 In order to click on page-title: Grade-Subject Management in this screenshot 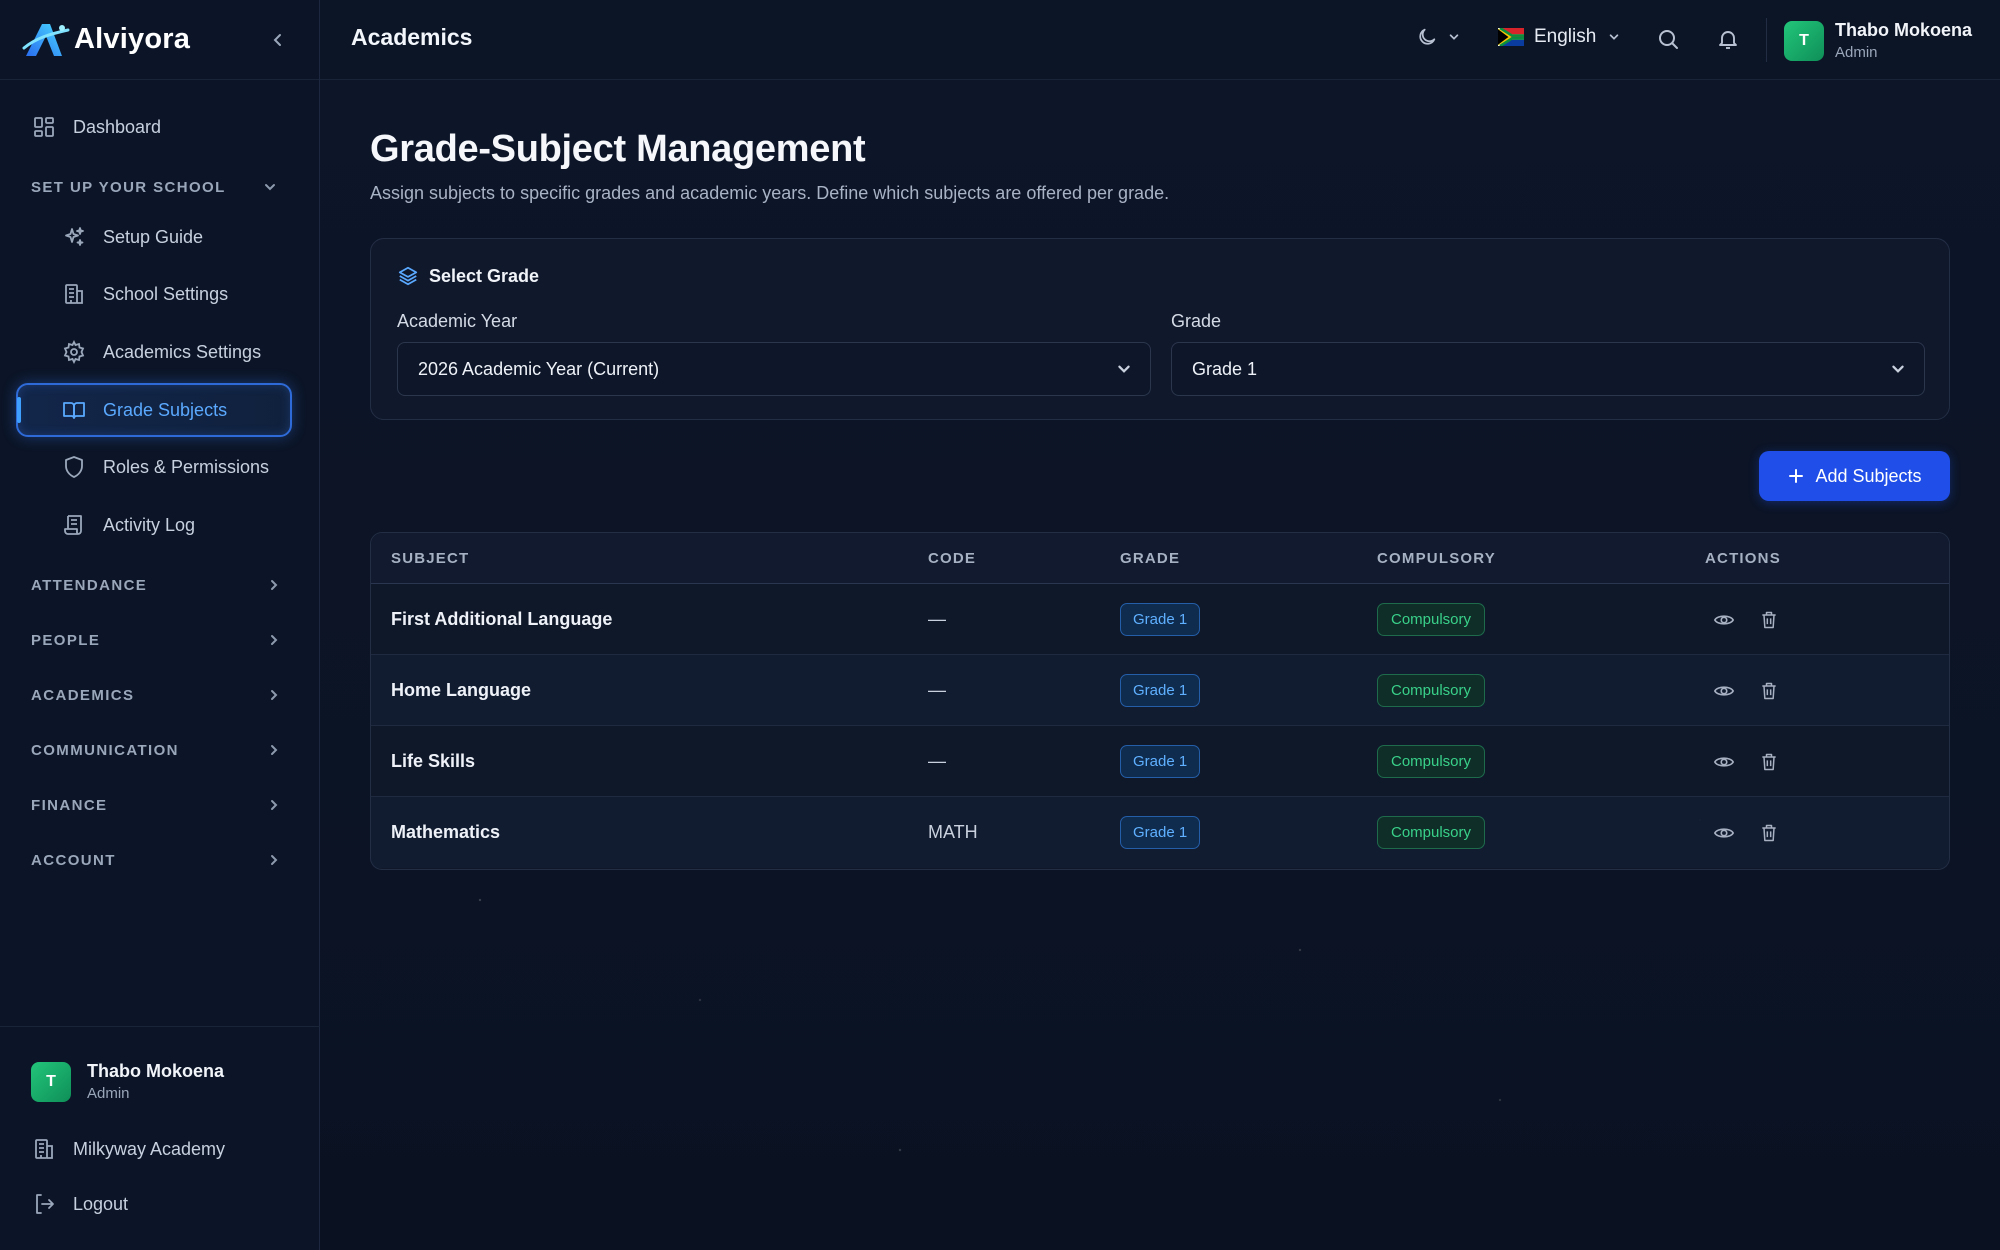, I will do `click(618, 149)`.